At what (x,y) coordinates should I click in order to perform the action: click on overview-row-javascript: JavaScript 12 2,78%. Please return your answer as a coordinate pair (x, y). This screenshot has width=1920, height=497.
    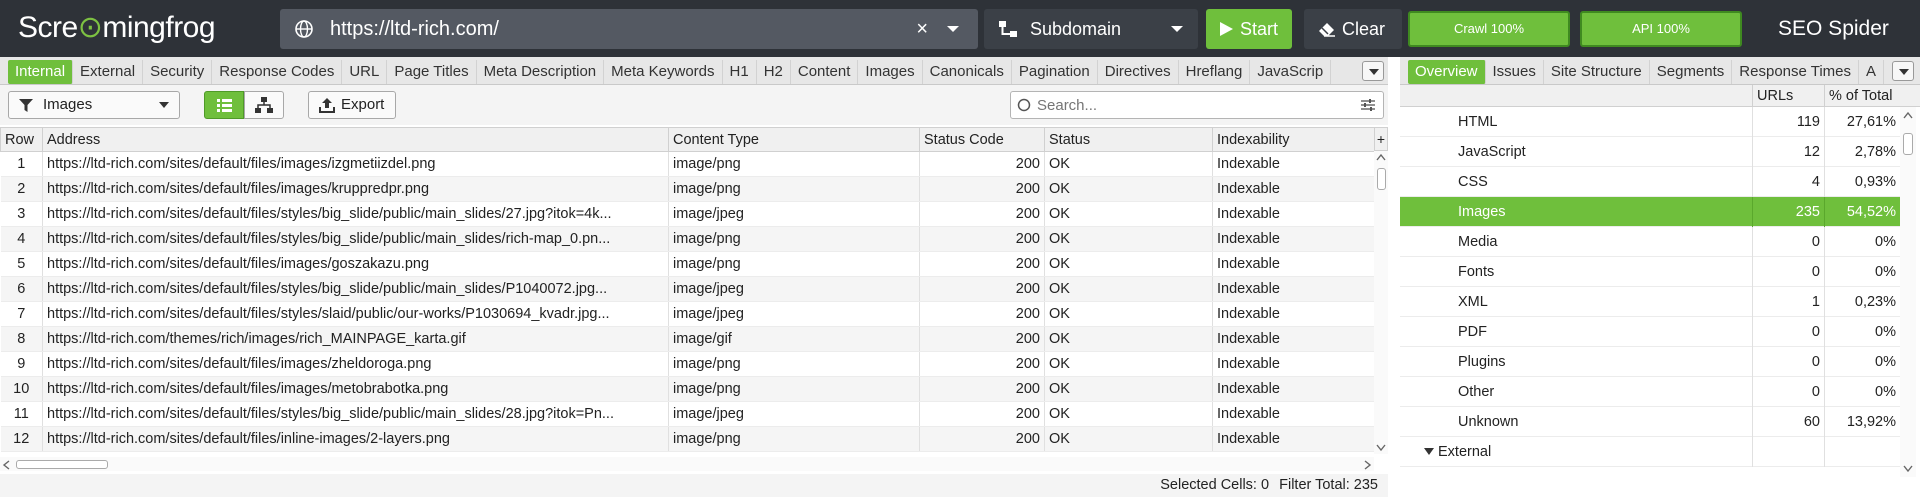
    Looking at the image, I should click on (1650, 152).